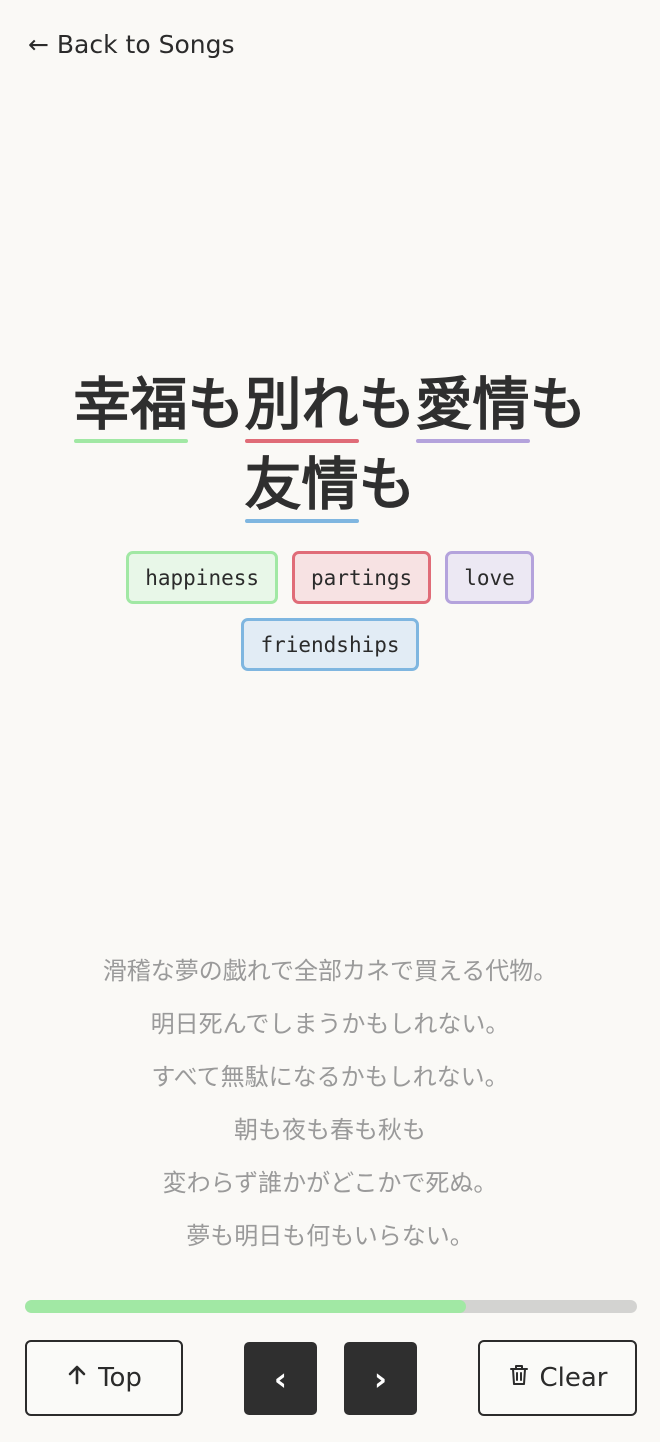 The image size is (660, 1442). I want to click on highlighted-word: 別れ, so click(301, 405).